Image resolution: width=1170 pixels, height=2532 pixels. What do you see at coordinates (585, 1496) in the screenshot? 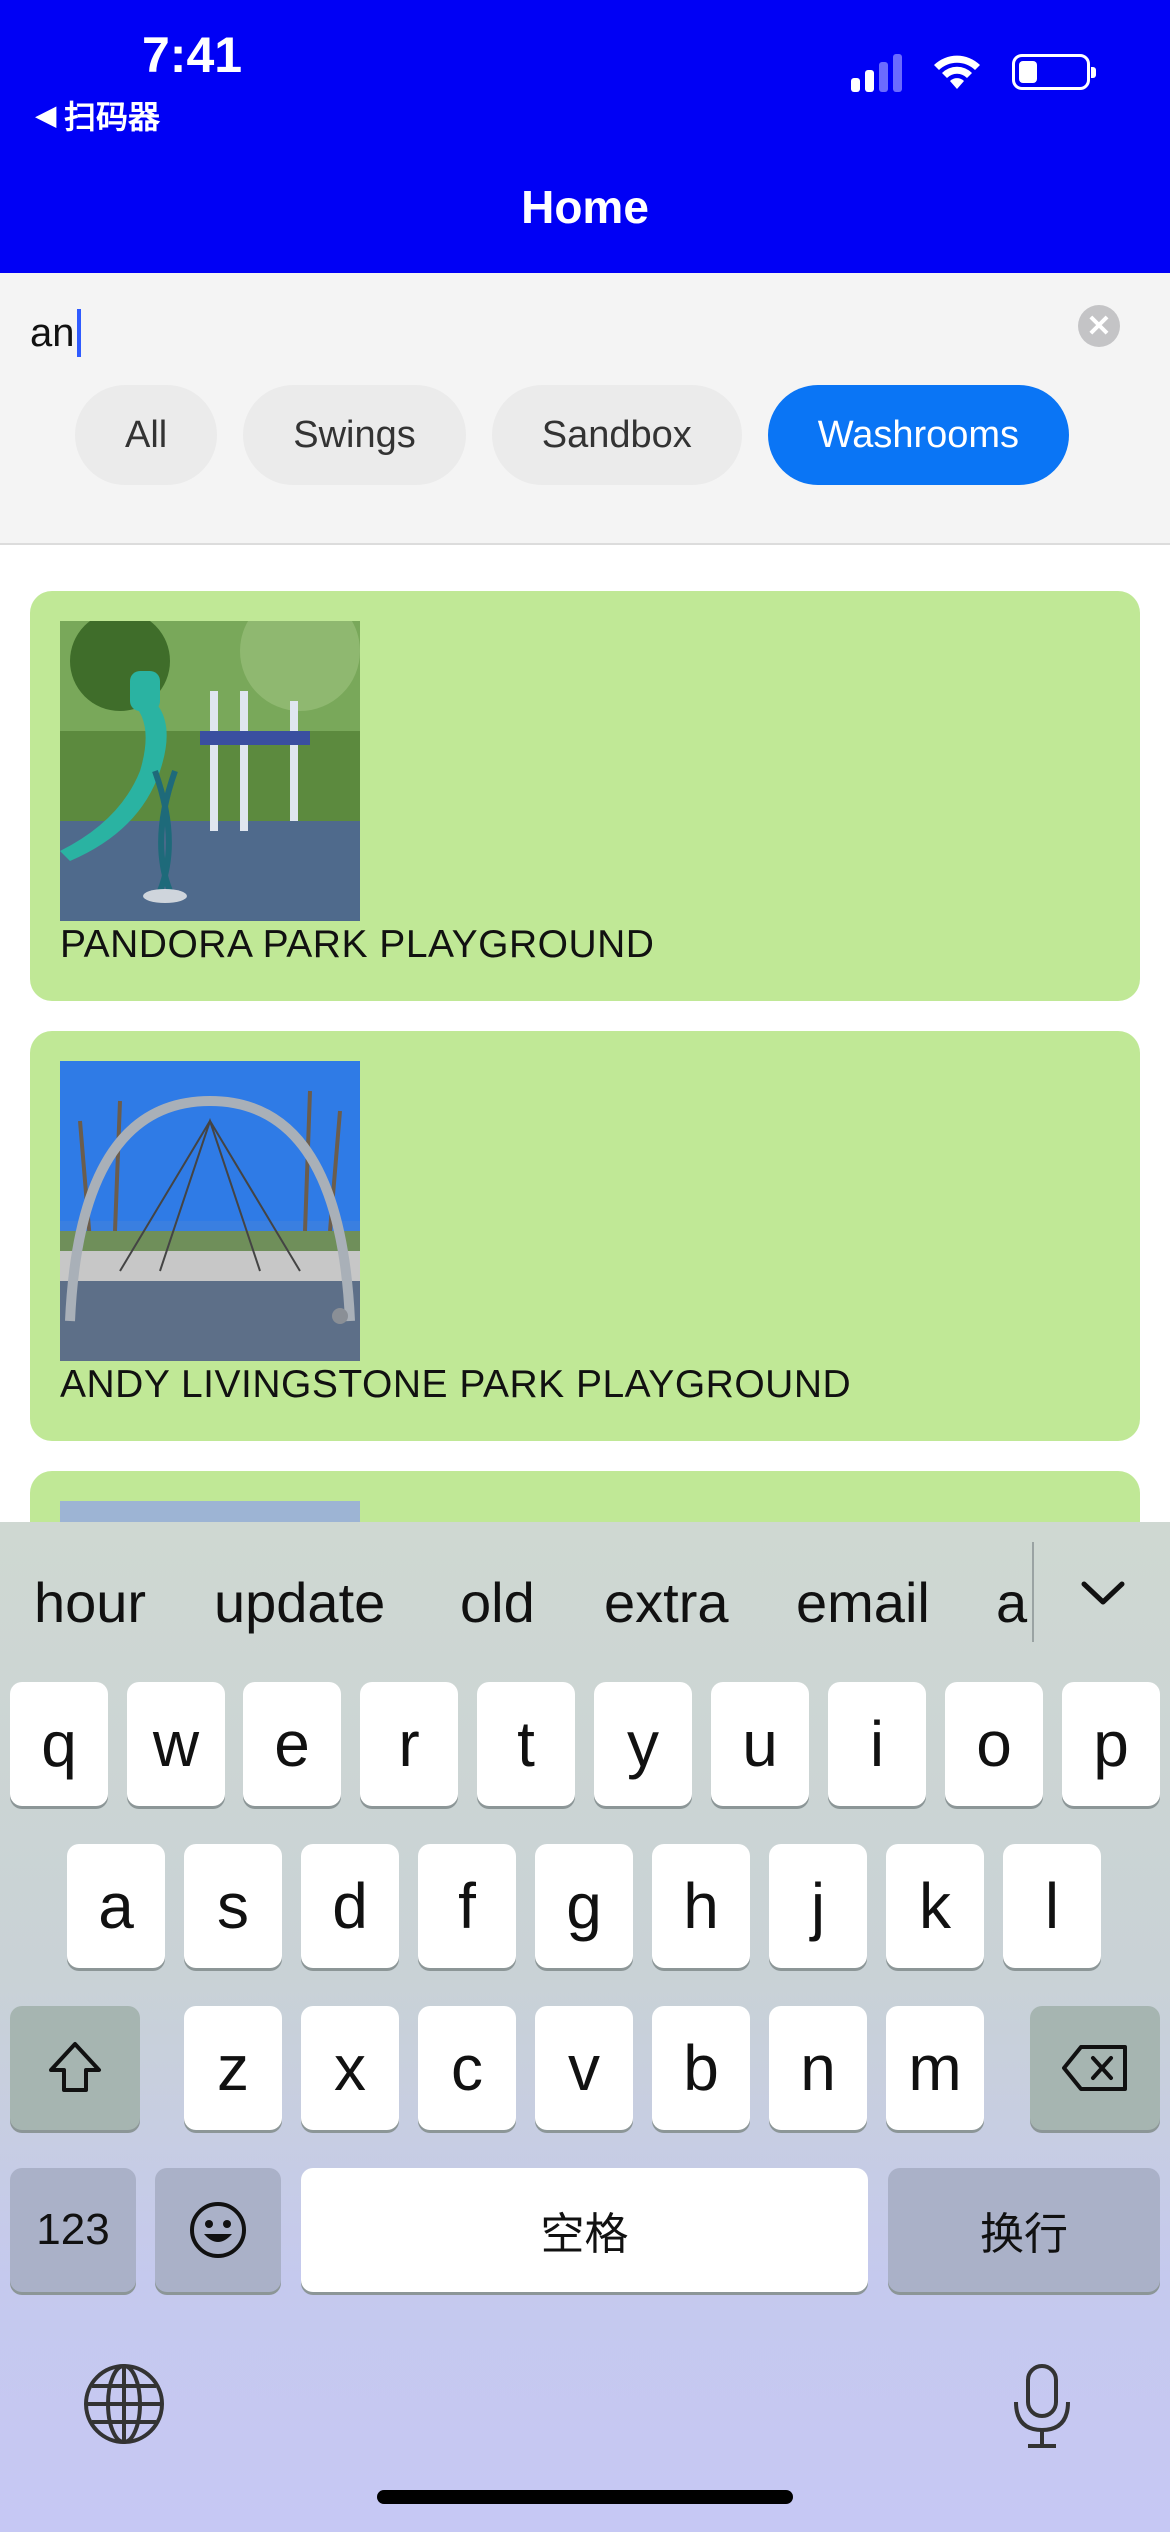
I see `playground-card` at bounding box center [585, 1496].